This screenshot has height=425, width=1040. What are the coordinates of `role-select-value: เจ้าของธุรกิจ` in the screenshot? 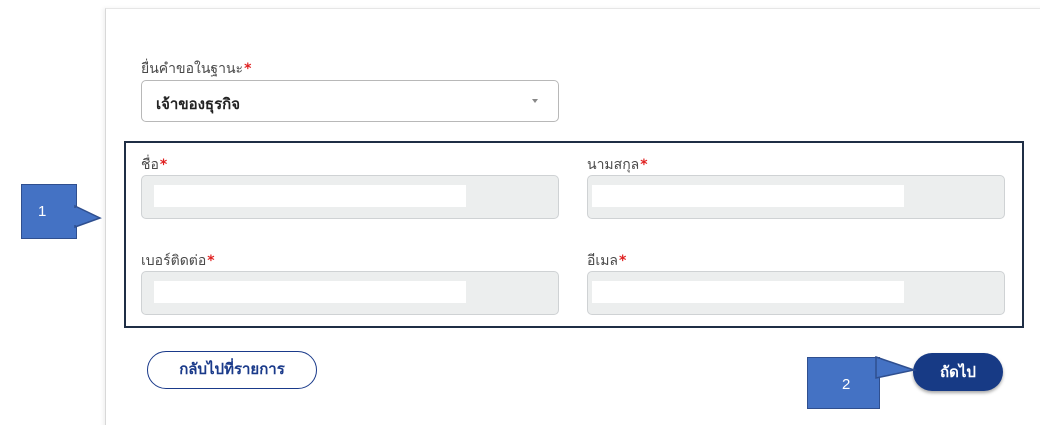 It's located at (198, 104).